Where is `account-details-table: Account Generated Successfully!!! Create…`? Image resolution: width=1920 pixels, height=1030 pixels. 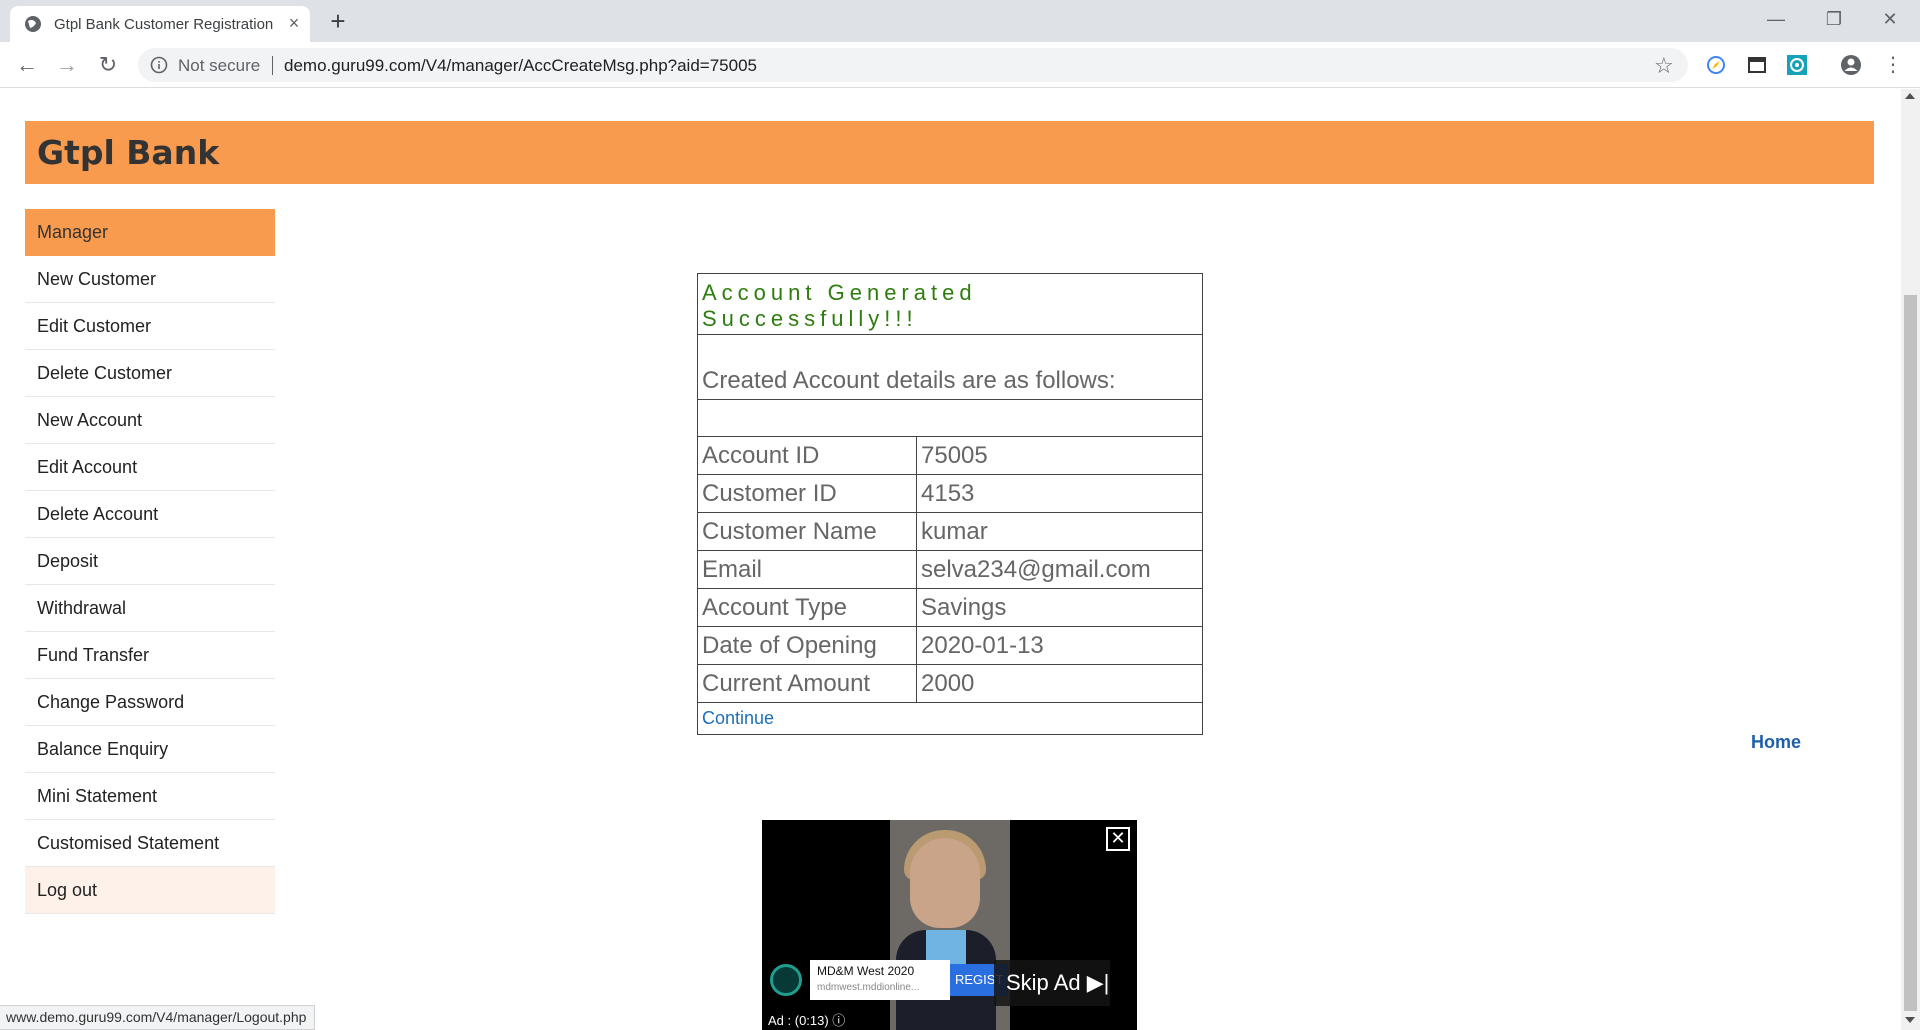 account-details-table: Account Generated Successfully!!! Create… is located at coordinates (950, 504).